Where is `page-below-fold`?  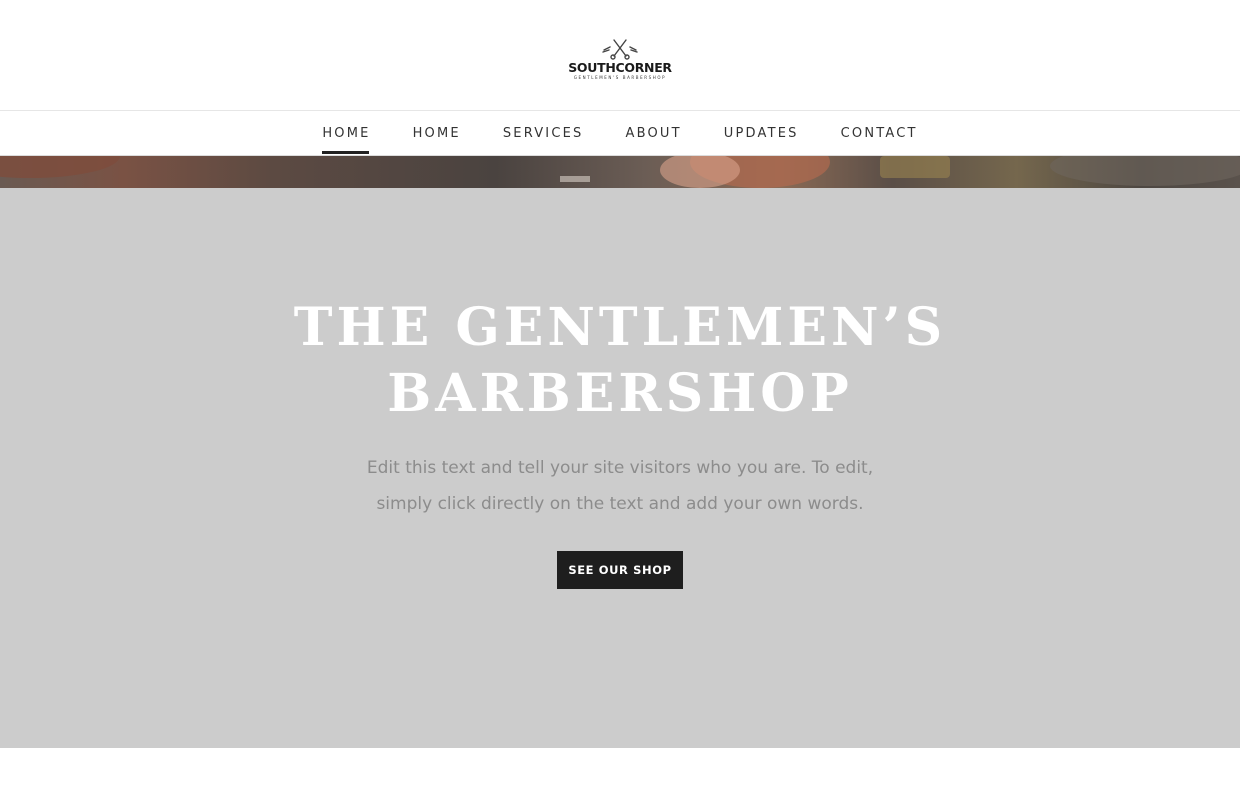
page-below-fold is located at coordinates (620, 774).